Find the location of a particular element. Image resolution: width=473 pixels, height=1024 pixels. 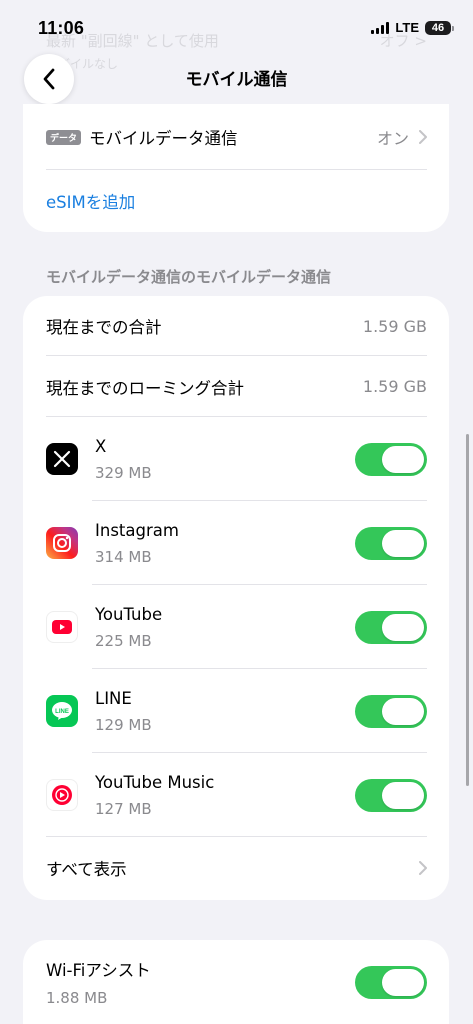

show-all-row: すべて表示 is located at coordinates (236, 868).